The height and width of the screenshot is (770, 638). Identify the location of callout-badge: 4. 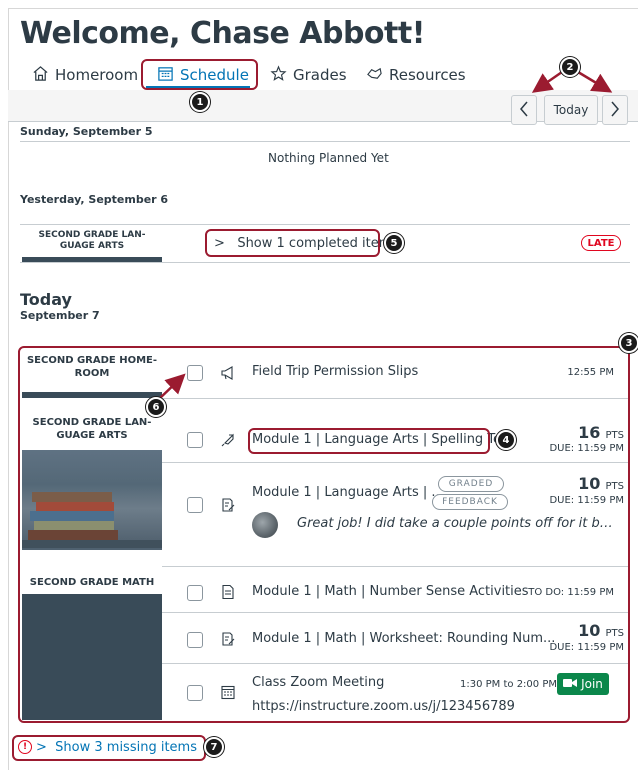
(506, 440).